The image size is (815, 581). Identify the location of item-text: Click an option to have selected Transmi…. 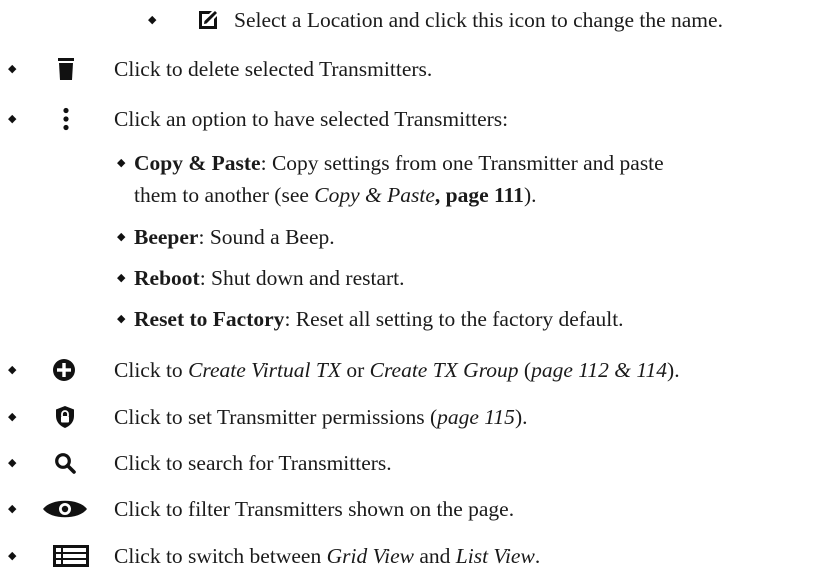
(311, 119).